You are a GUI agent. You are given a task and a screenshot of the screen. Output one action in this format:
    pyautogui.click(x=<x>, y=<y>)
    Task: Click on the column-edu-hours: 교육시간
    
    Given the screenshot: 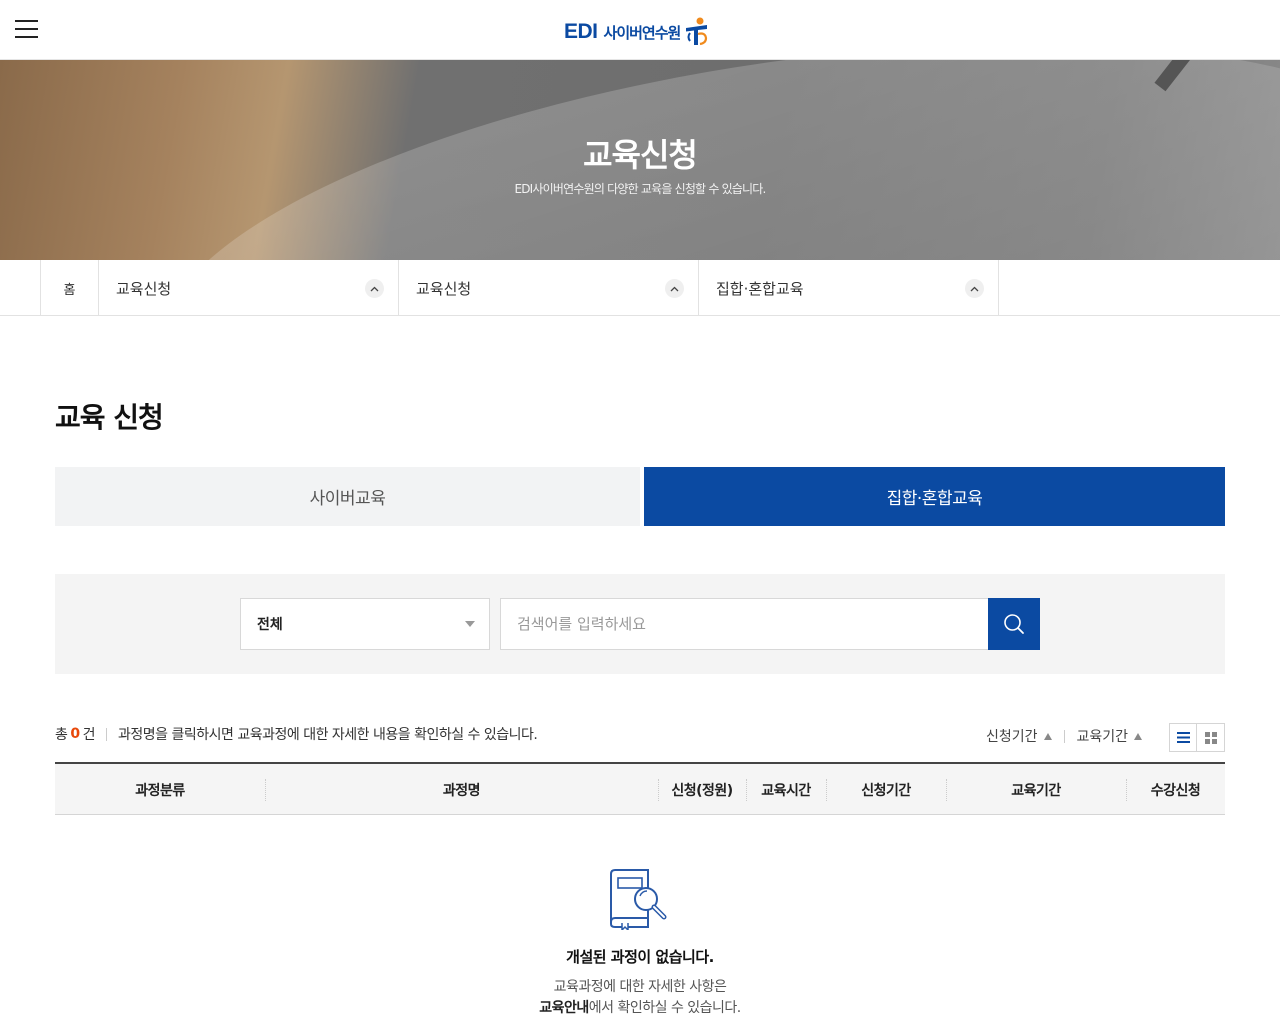 What is the action you would take?
    pyautogui.click(x=786, y=789)
    